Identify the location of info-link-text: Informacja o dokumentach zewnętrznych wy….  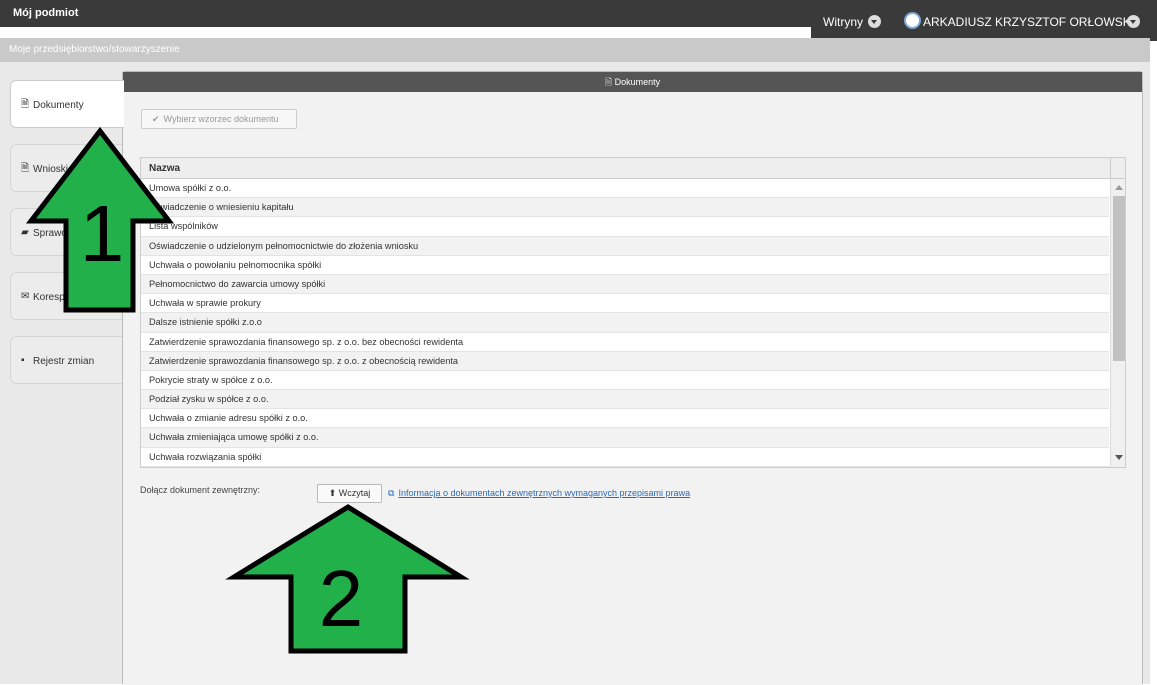
(544, 493).